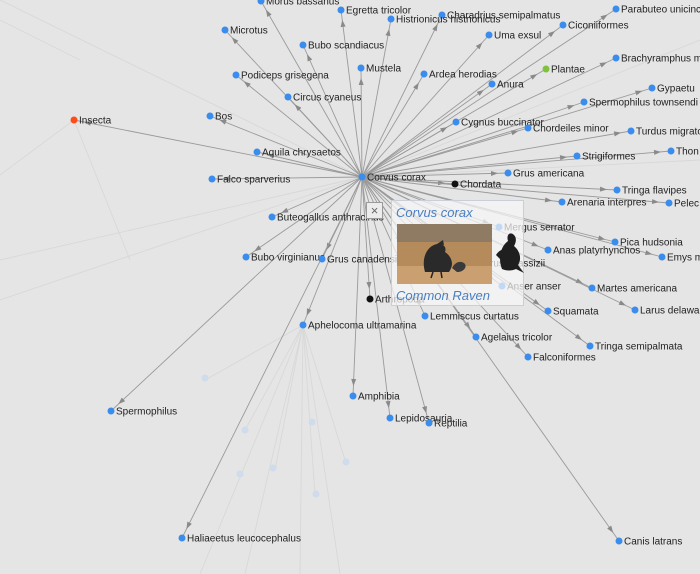 This screenshot has height=574, width=700. What do you see at coordinates (396, 178) in the screenshot?
I see `center-node-label: Corvus corax` at bounding box center [396, 178].